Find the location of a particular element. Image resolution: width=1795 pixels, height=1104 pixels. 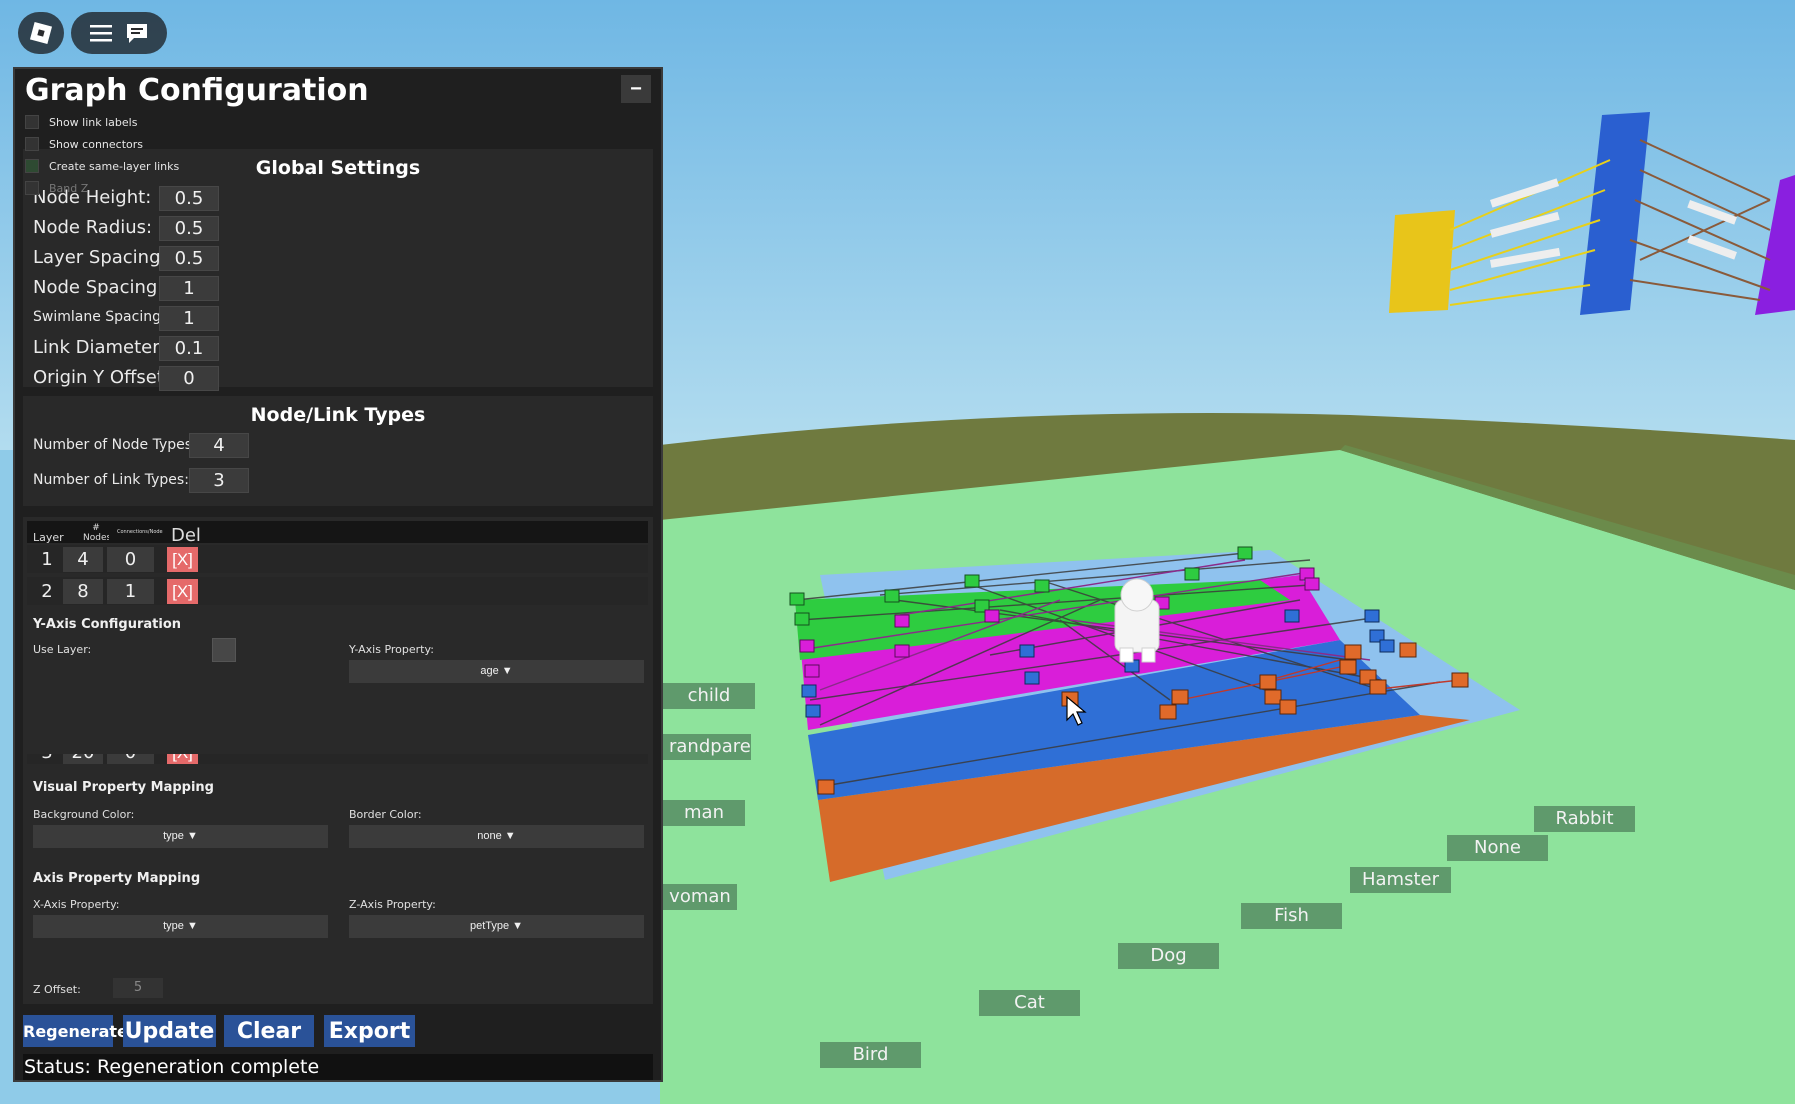

layer-spacing-input: 0.5 is located at coordinates (189, 258).